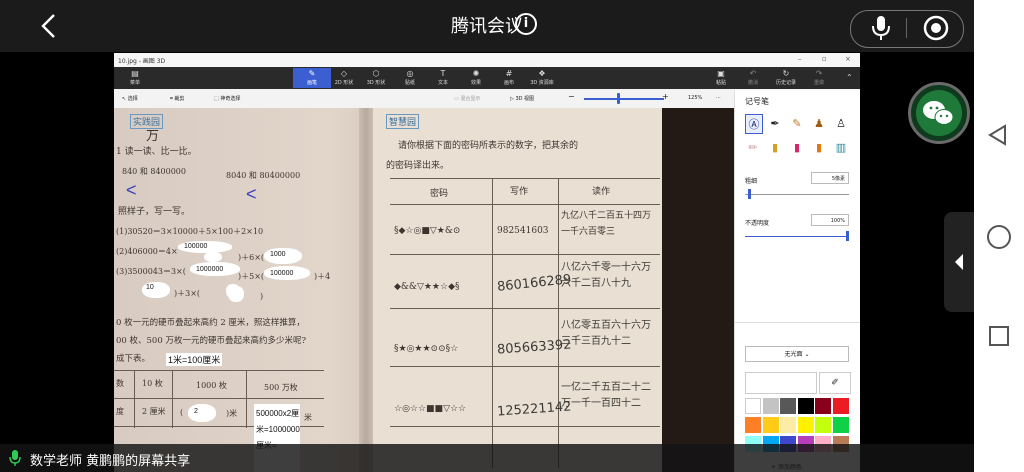 The width and height of the screenshot is (1024, 472). I want to click on read-row-3: 八亿零五百六十六万三千三百九十二, so click(606, 333).